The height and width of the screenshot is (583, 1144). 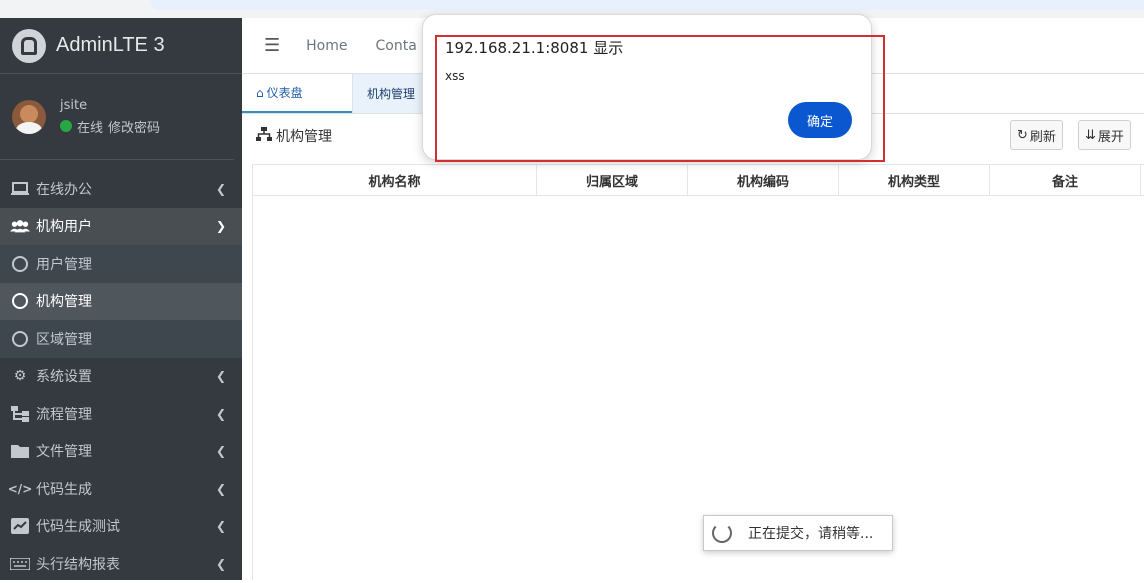 What do you see at coordinates (20, 189) in the screenshot?
I see `laptop-icon` at bounding box center [20, 189].